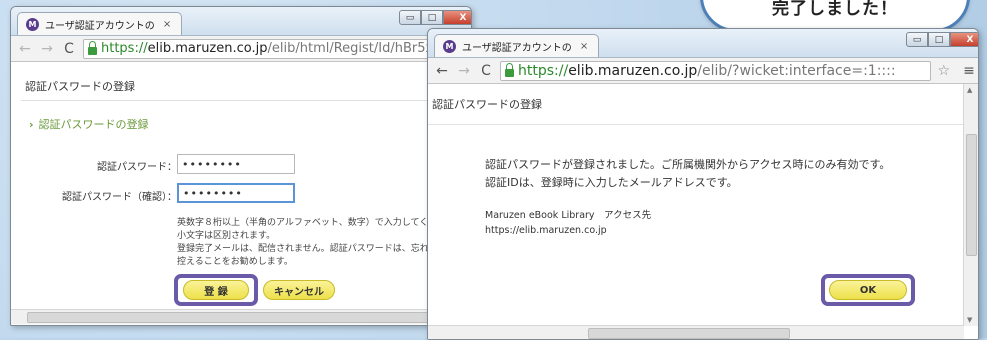 The height and width of the screenshot is (340, 987). What do you see at coordinates (969, 90) in the screenshot?
I see `scroll-up-icon: ▲` at bounding box center [969, 90].